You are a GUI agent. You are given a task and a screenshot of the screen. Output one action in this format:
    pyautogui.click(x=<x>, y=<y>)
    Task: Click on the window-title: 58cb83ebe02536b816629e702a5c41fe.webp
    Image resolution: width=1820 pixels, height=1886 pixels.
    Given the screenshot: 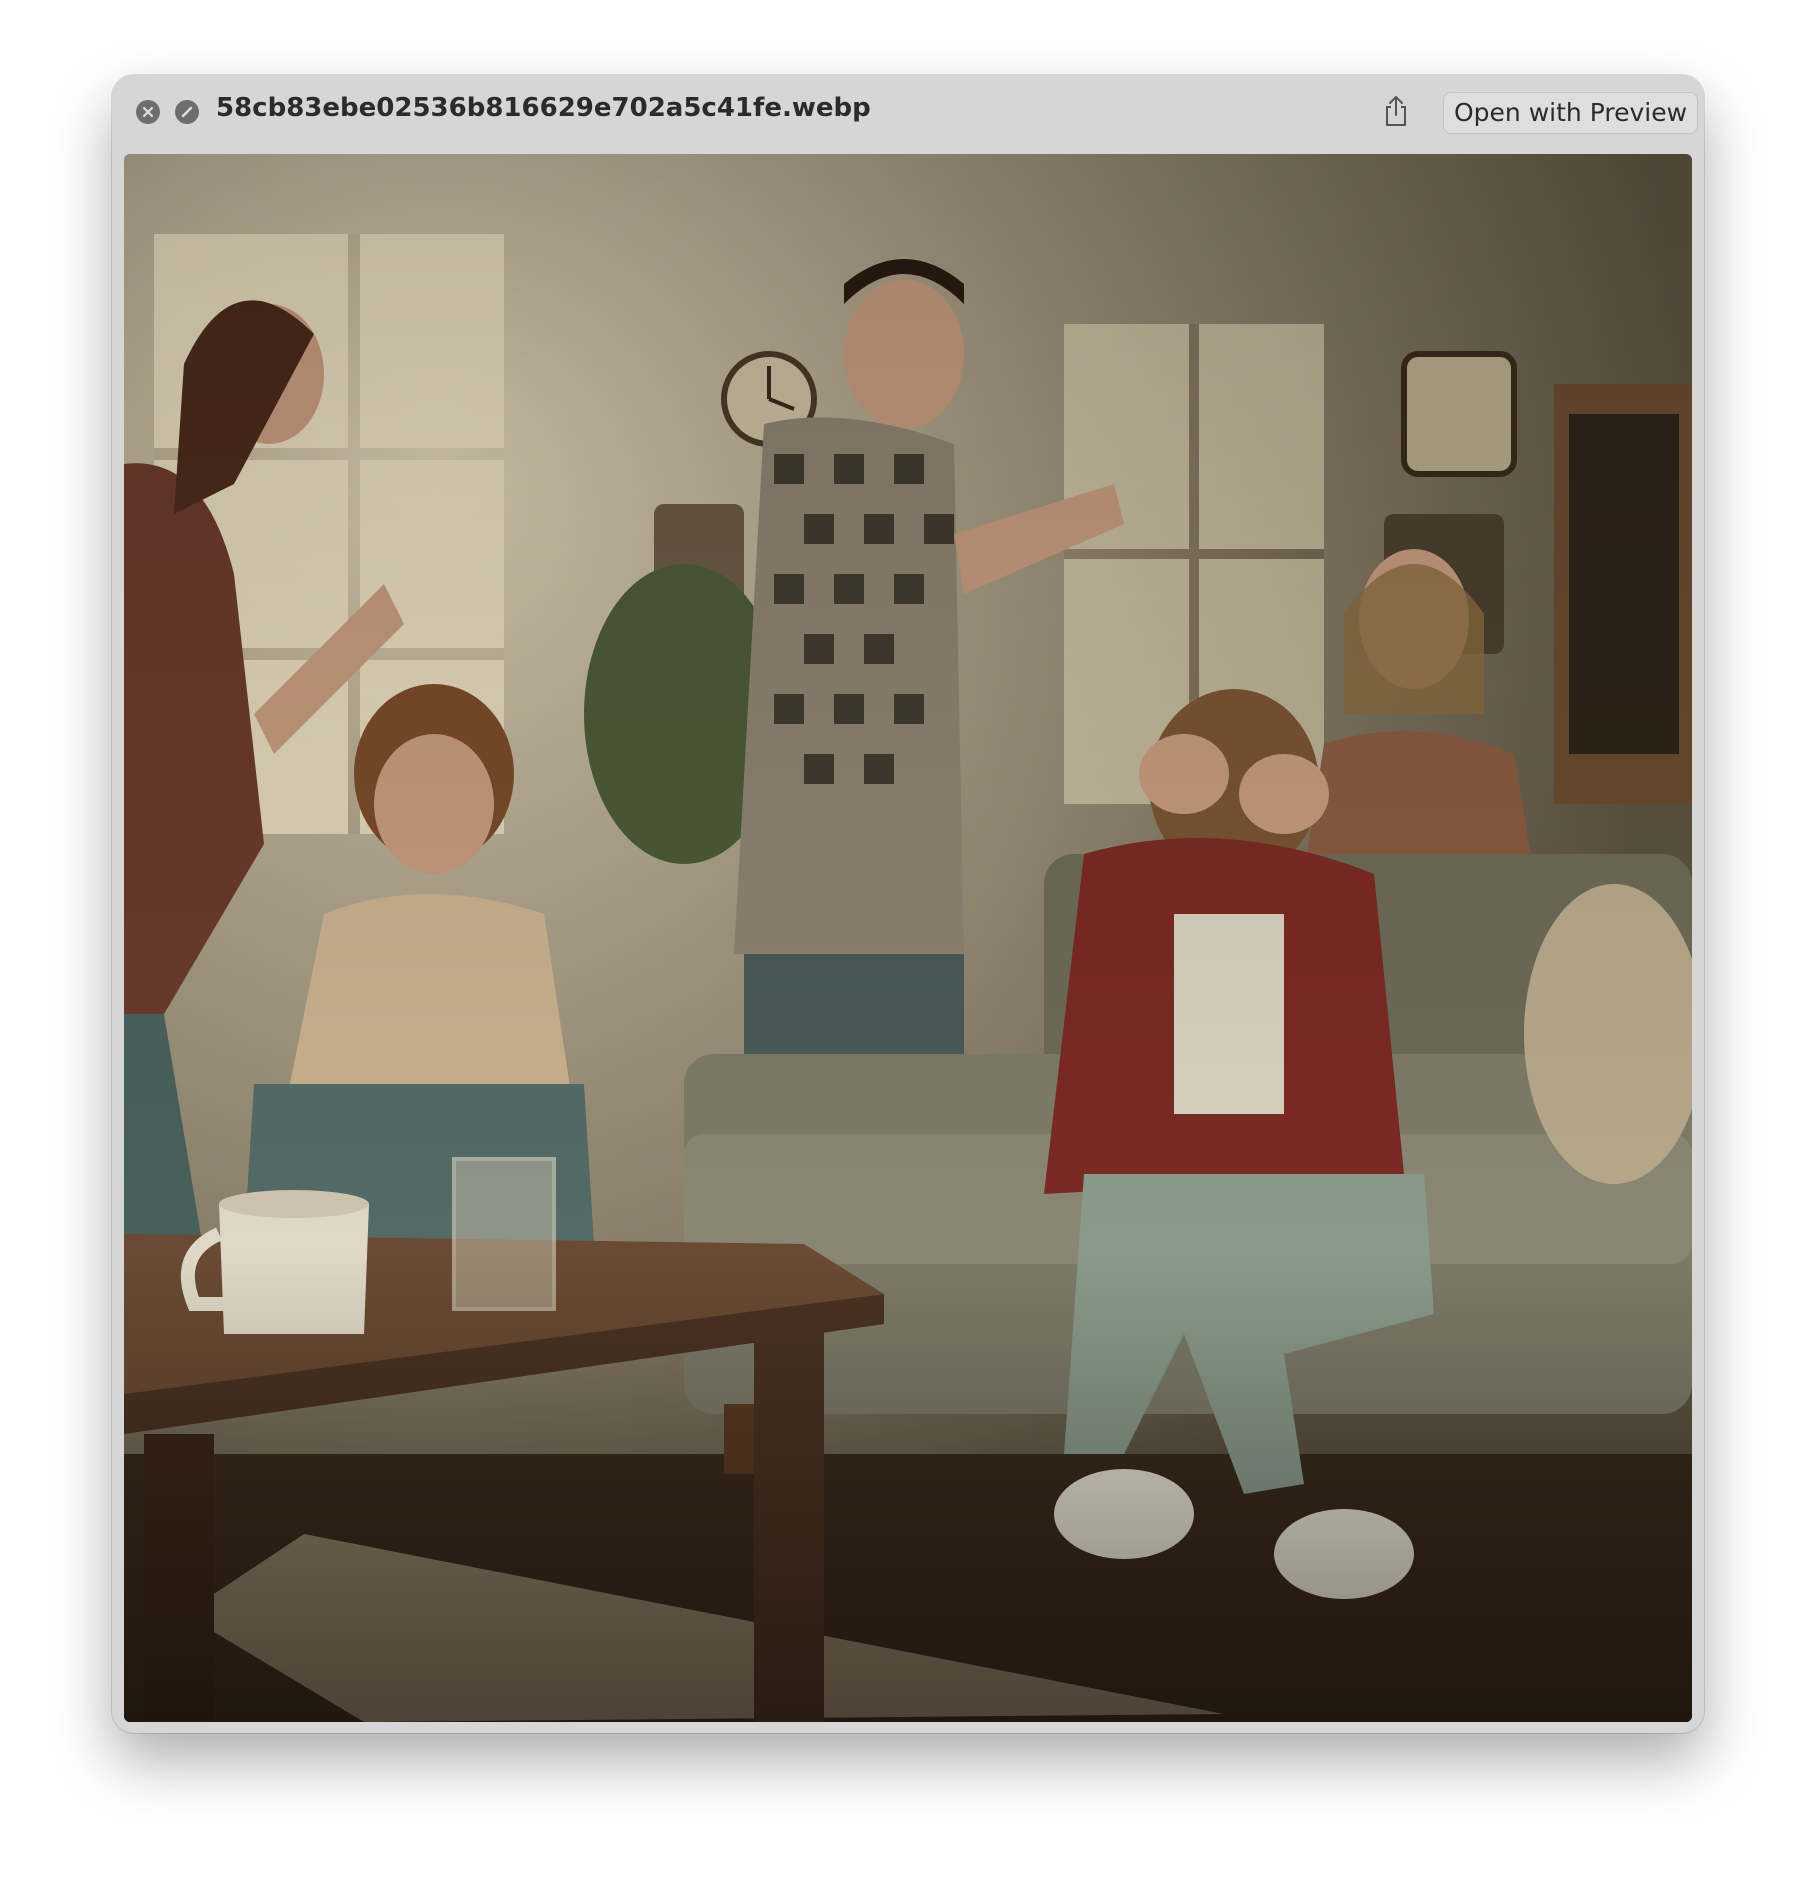 What is the action you would take?
    pyautogui.click(x=543, y=108)
    